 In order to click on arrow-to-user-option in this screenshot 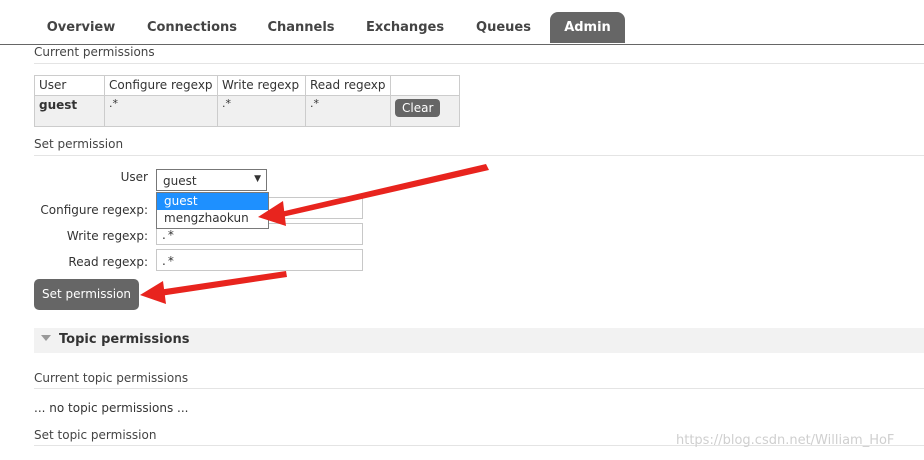, I will do `click(373, 195)`.